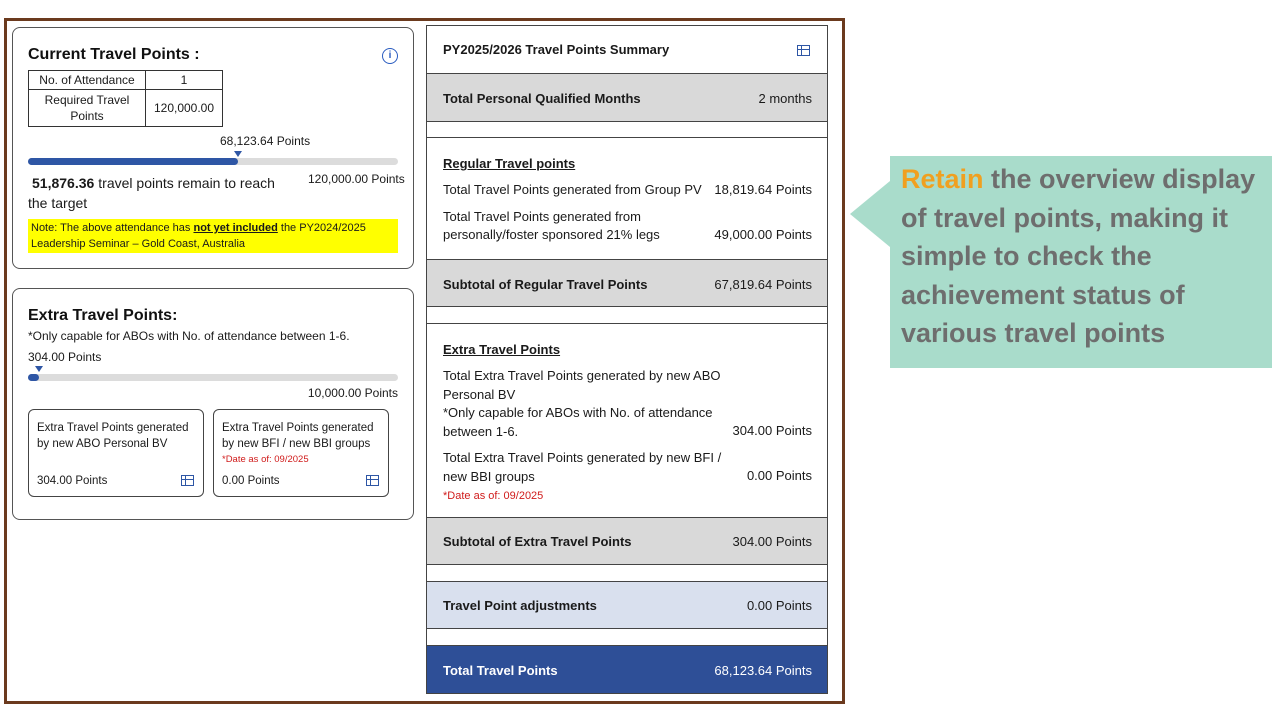  Describe the element at coordinates (627, 669) in the screenshot. I see `total-row: Total Travel Points 68,123.64 Points` at that location.